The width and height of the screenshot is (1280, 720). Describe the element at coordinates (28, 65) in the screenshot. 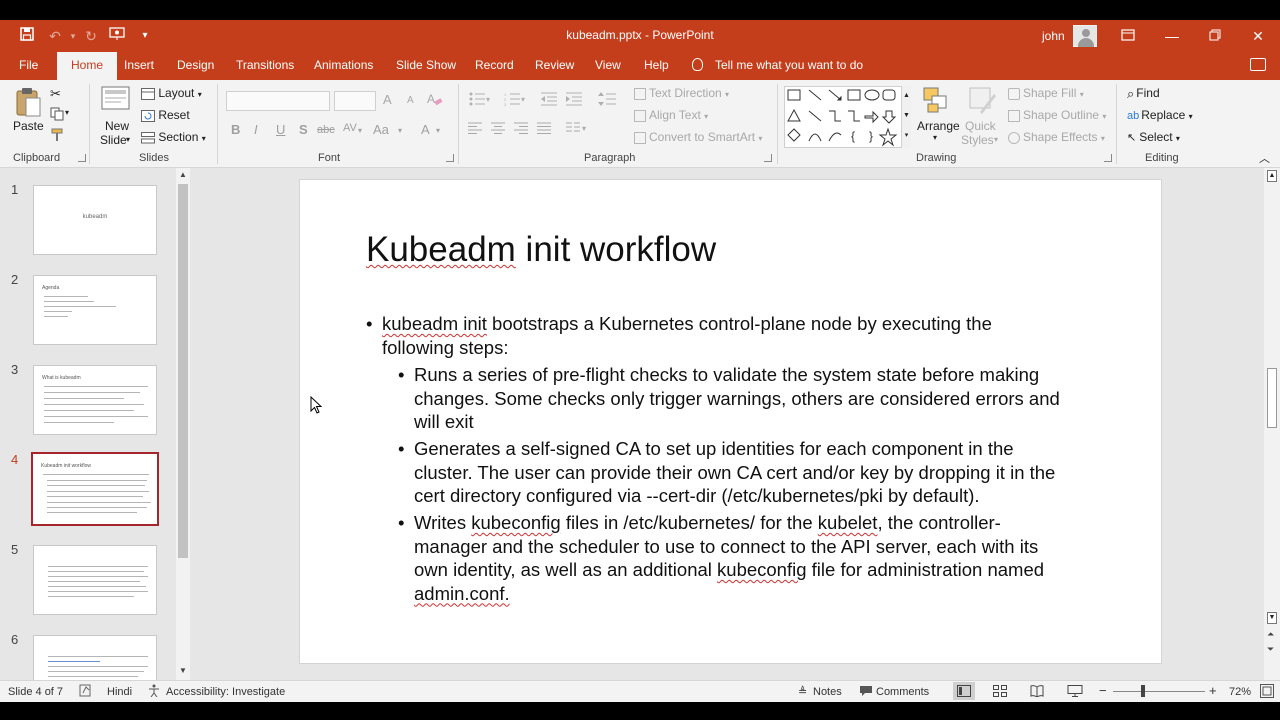

I see `tab-file: File` at that location.